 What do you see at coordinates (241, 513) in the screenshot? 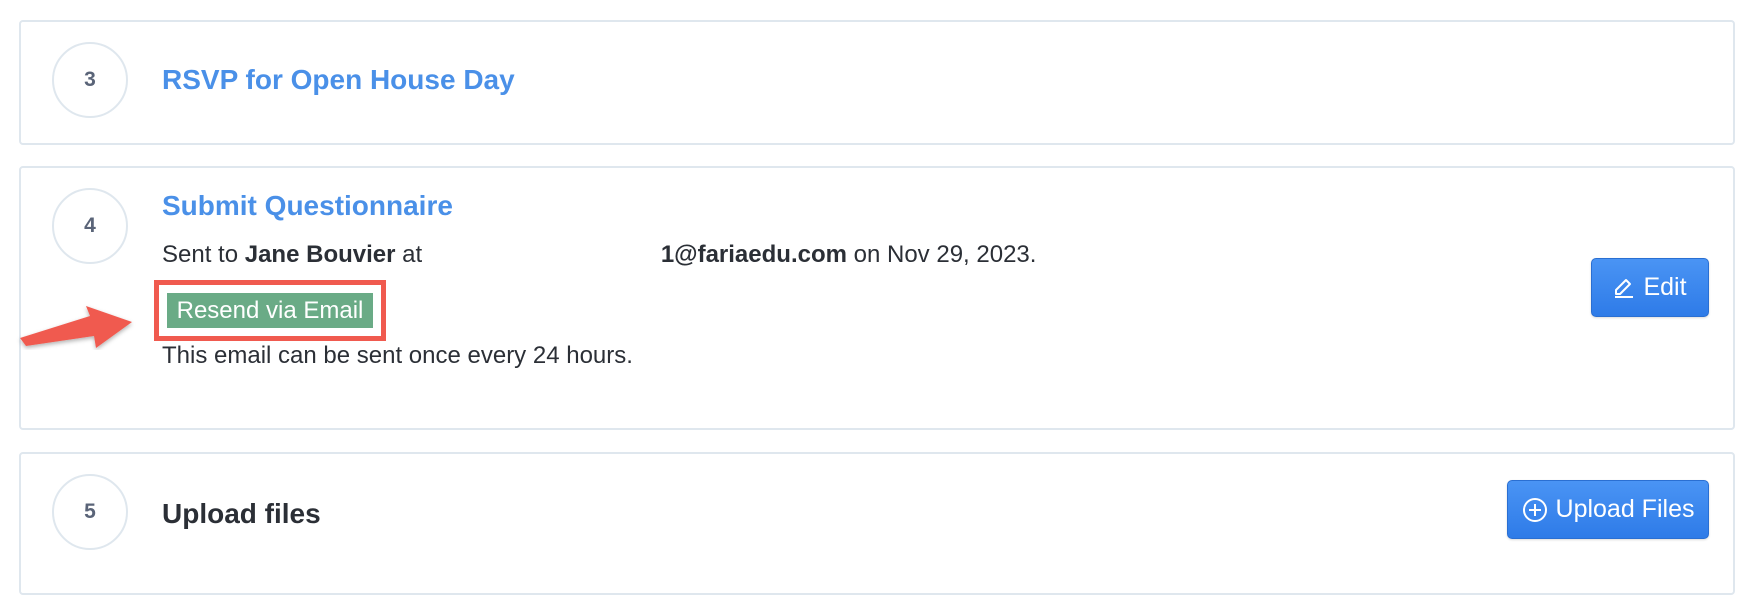
I see `step-title: Upload files` at bounding box center [241, 513].